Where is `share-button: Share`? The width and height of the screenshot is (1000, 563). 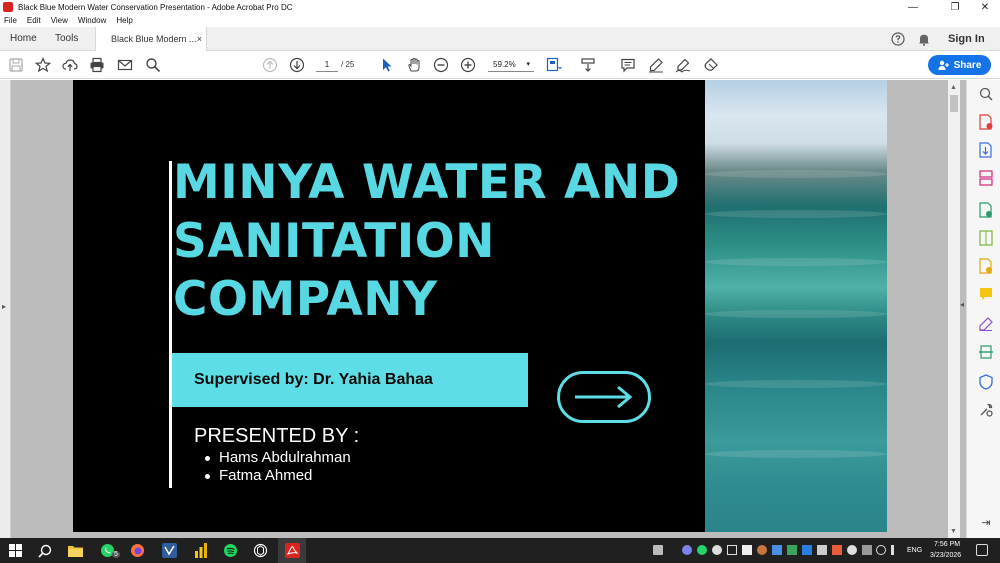
share-button: Share is located at coordinates (959, 65).